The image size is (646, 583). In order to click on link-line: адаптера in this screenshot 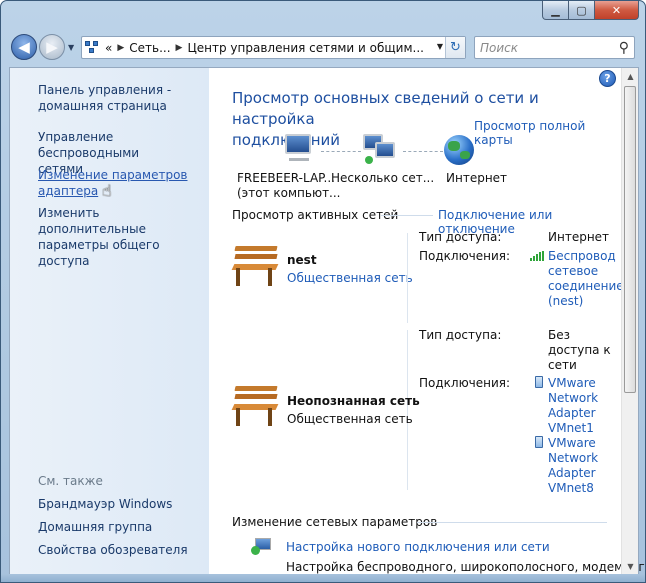, I will do `click(68, 191)`.